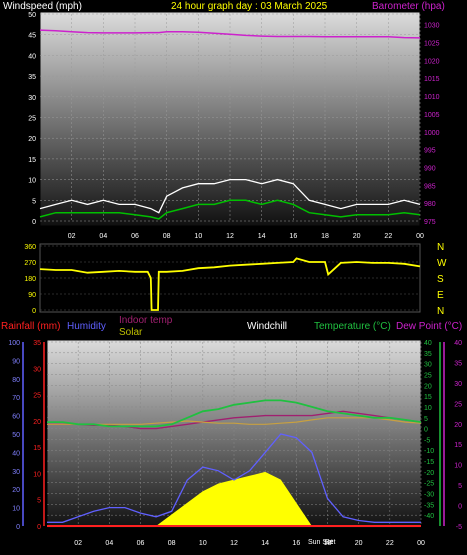  Describe the element at coordinates (265, 543) in the screenshot. I see `temp-x-tick-label: 14` at that location.